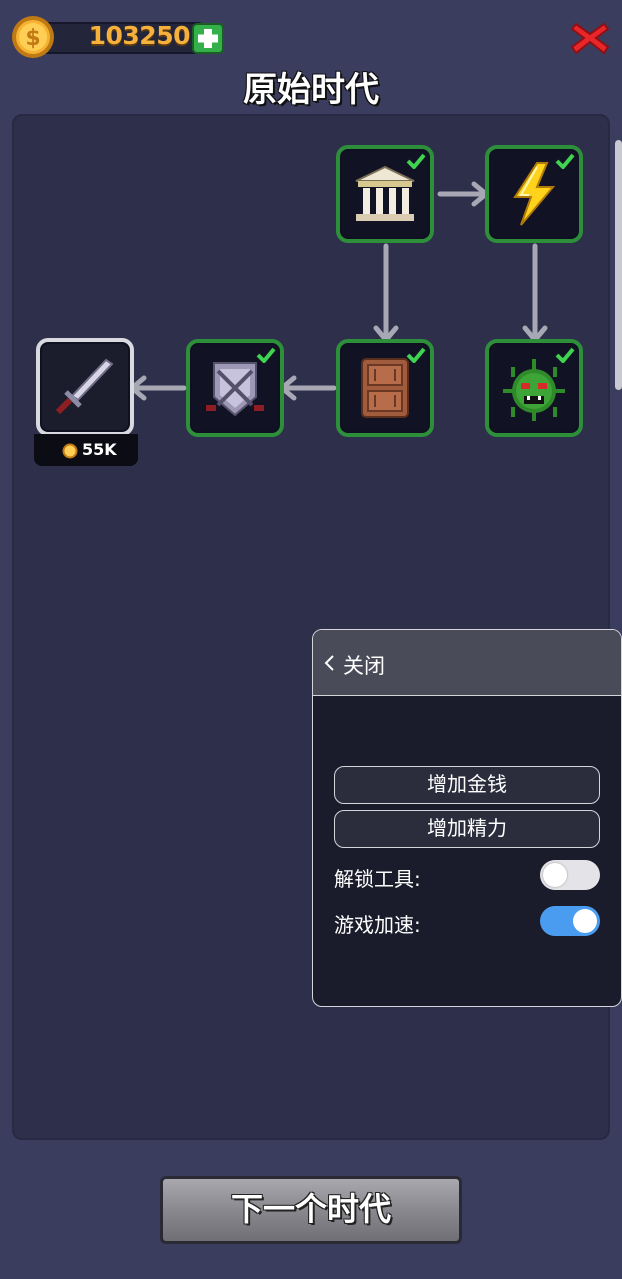 The width and height of the screenshot is (622, 1279). I want to click on sword-icon, so click(84, 386).